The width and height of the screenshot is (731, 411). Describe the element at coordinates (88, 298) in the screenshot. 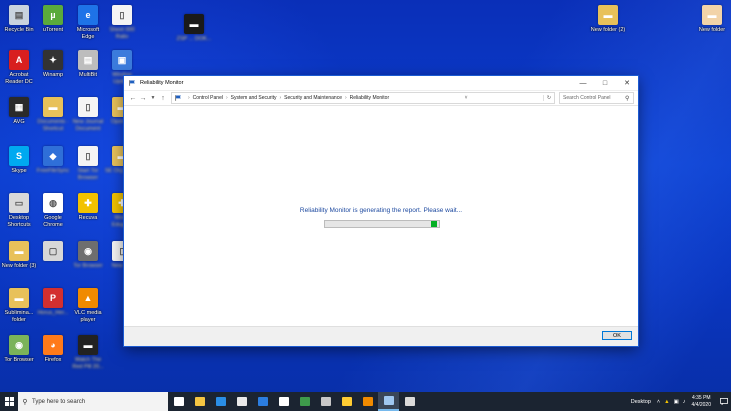

I see `desktop-icon-image: ▲` at that location.